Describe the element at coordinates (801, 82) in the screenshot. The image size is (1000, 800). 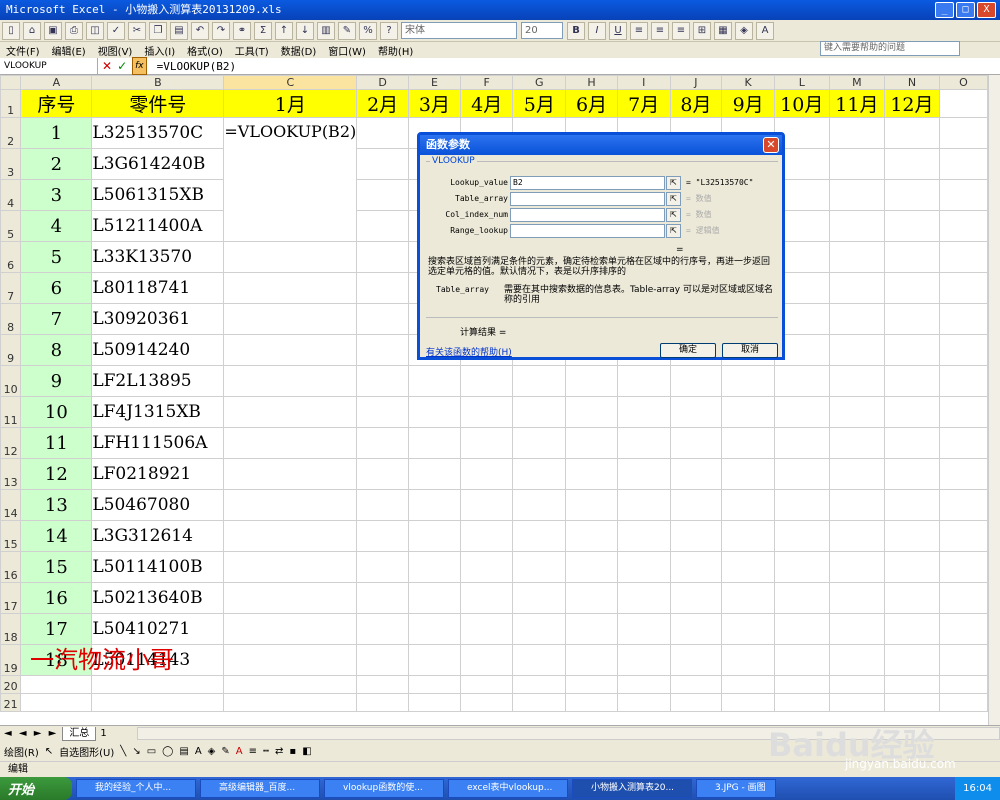
I see `column-header-l: L` at that location.